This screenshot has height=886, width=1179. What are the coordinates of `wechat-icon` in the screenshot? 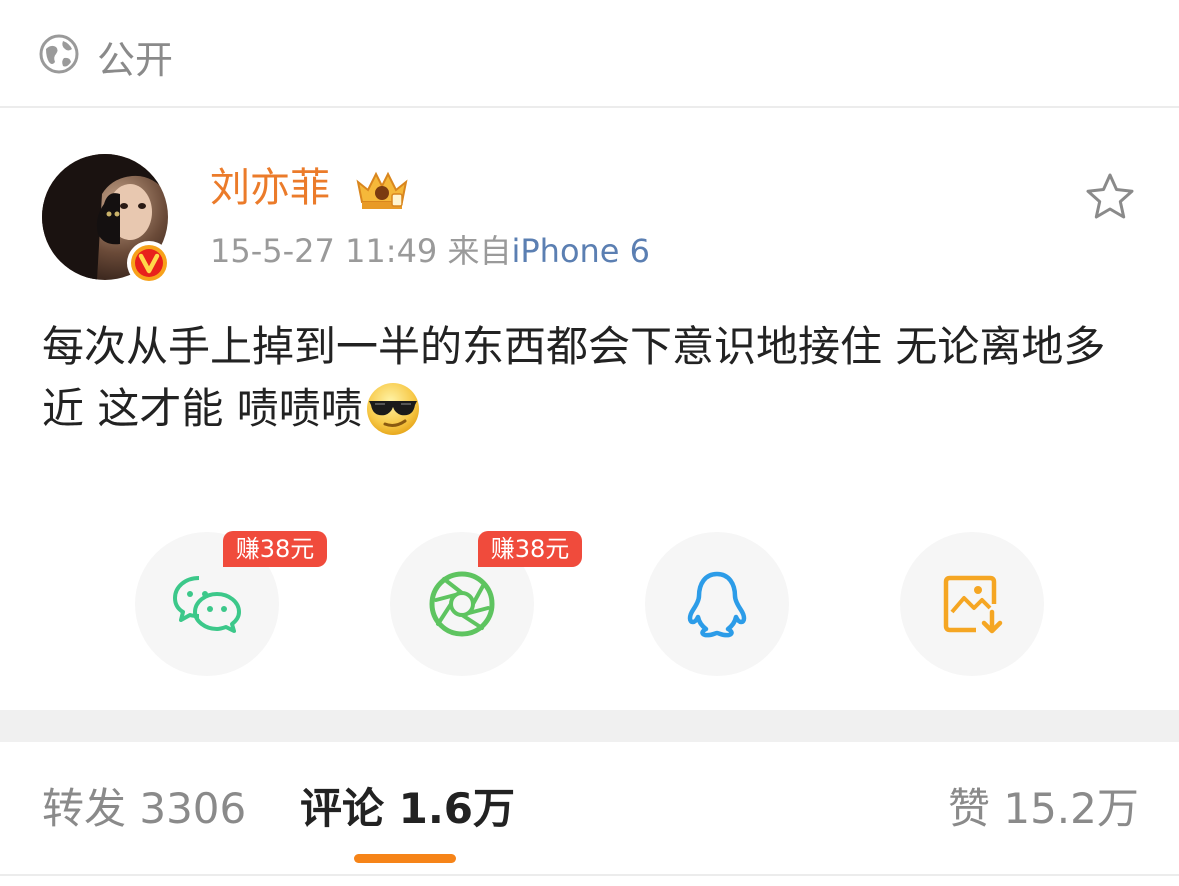 It's located at (207, 604).